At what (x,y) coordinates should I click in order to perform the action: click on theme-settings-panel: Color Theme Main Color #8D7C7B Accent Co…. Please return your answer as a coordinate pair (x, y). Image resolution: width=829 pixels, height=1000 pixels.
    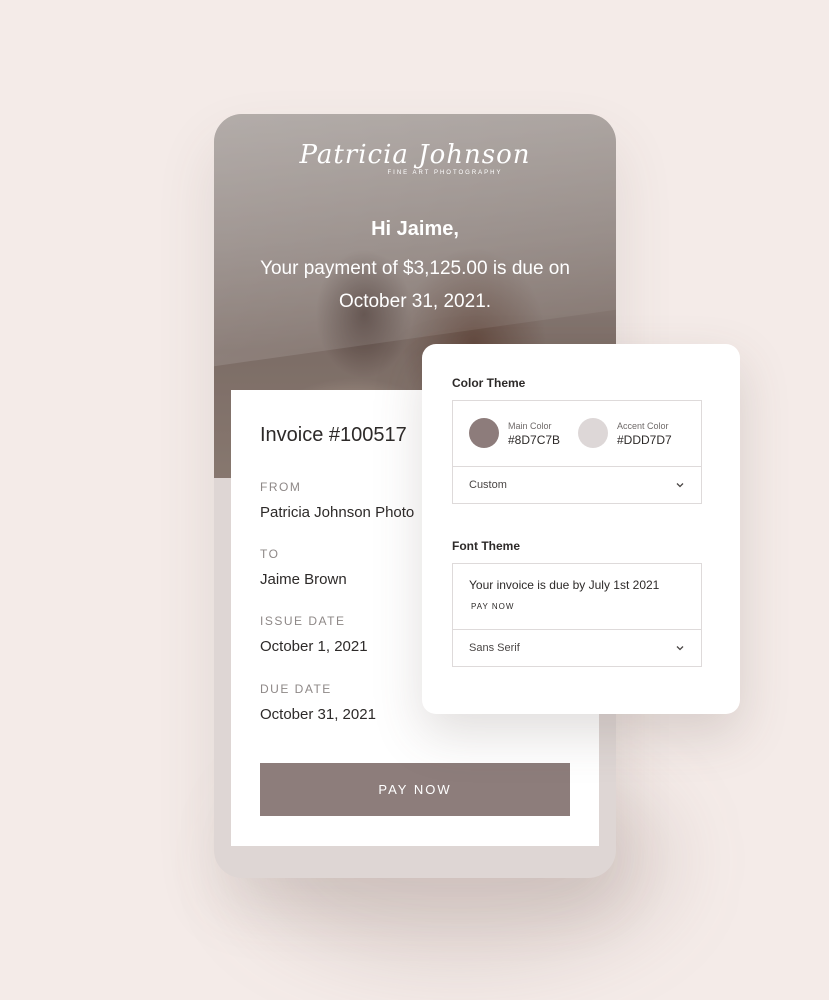
    Looking at the image, I should click on (581, 529).